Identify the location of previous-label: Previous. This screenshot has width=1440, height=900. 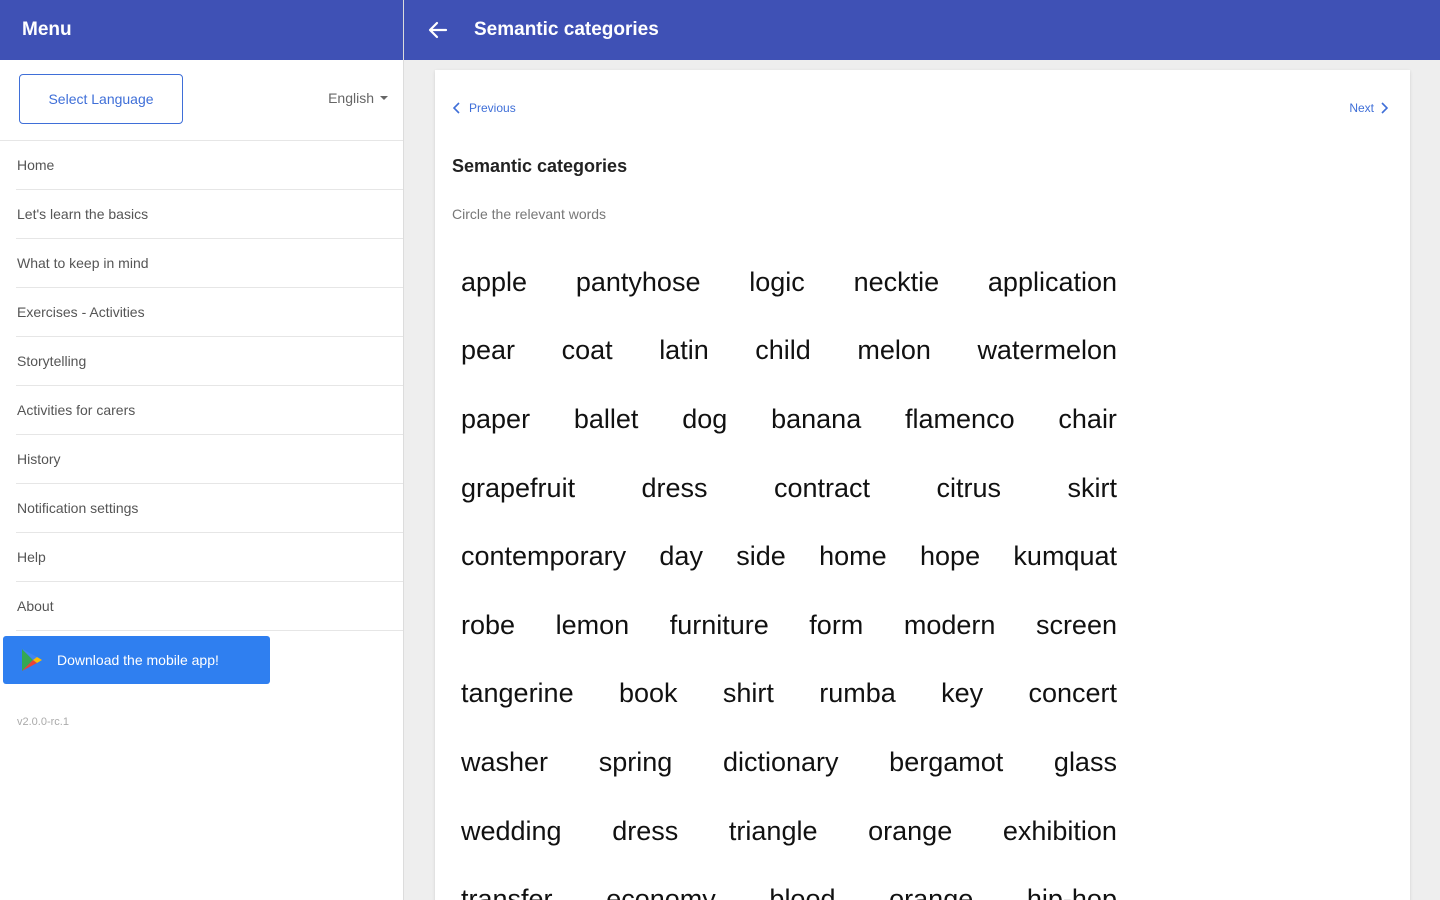
(492, 108).